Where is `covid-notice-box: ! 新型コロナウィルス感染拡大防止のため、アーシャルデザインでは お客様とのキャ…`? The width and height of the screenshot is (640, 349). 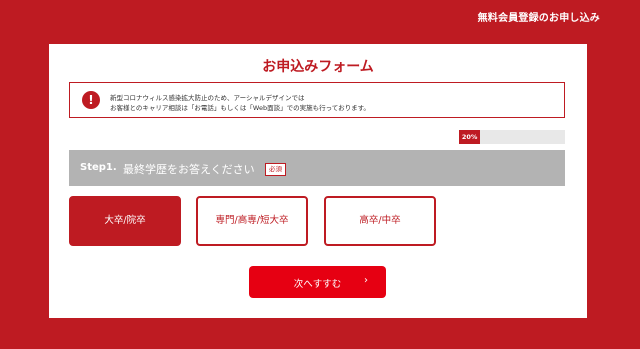
covid-notice-box: ! 新型コロナウィルス感染拡大防止のため、アーシャルデザインでは お客様とのキャ… is located at coordinates (317, 100).